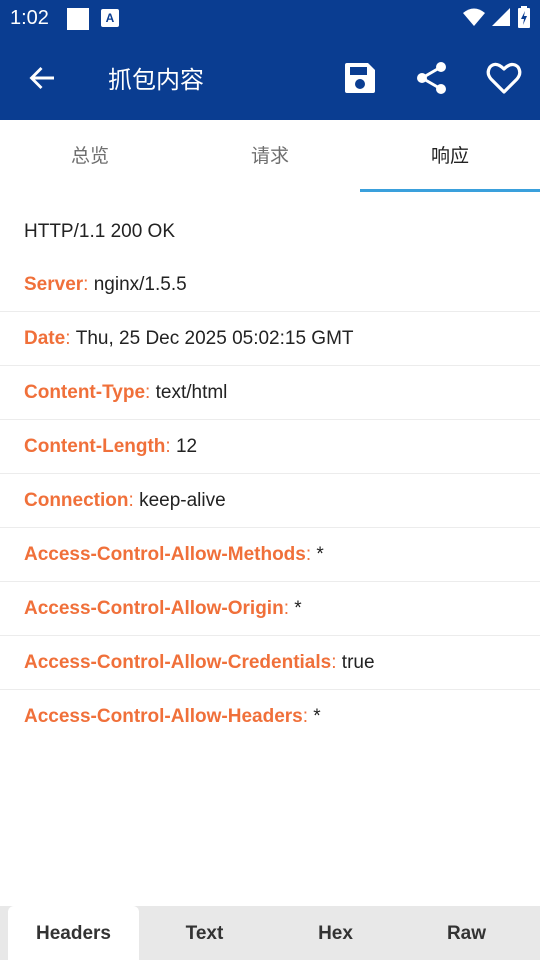 The image size is (540, 962). What do you see at coordinates (358, 662) in the screenshot?
I see `header-value: true` at bounding box center [358, 662].